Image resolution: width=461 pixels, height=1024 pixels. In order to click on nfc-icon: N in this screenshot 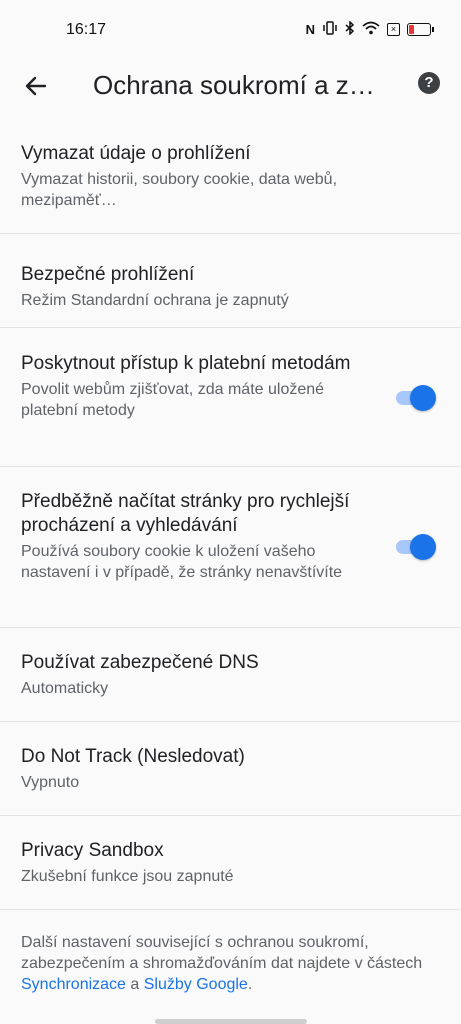, I will do `click(310, 29)`.